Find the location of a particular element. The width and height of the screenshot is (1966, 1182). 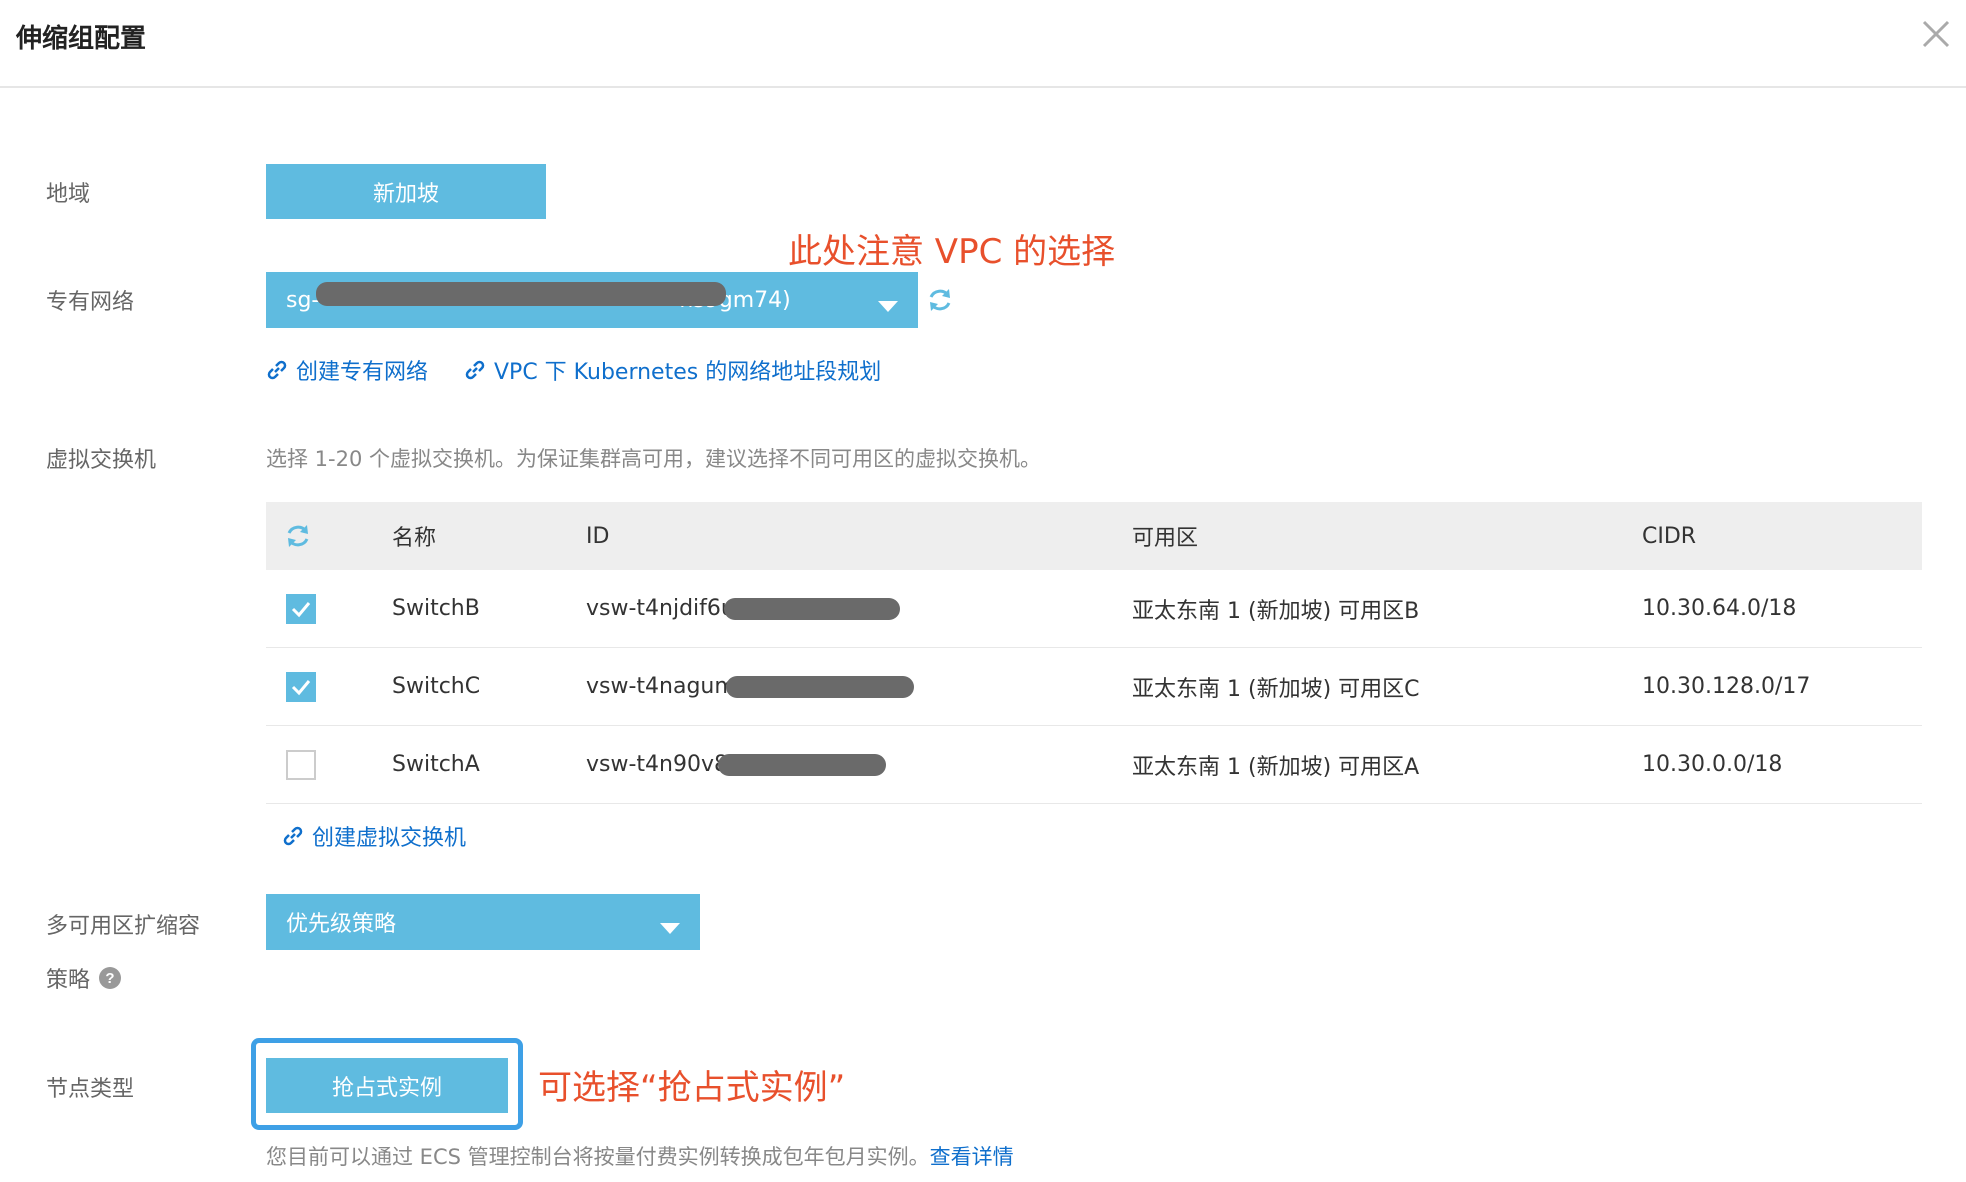

vswitch-hint: 选择 1-20 个虚拟交换机。为保证集群高可用，建议选择不同可用区的虚拟交换机。 is located at coordinates (654, 459).